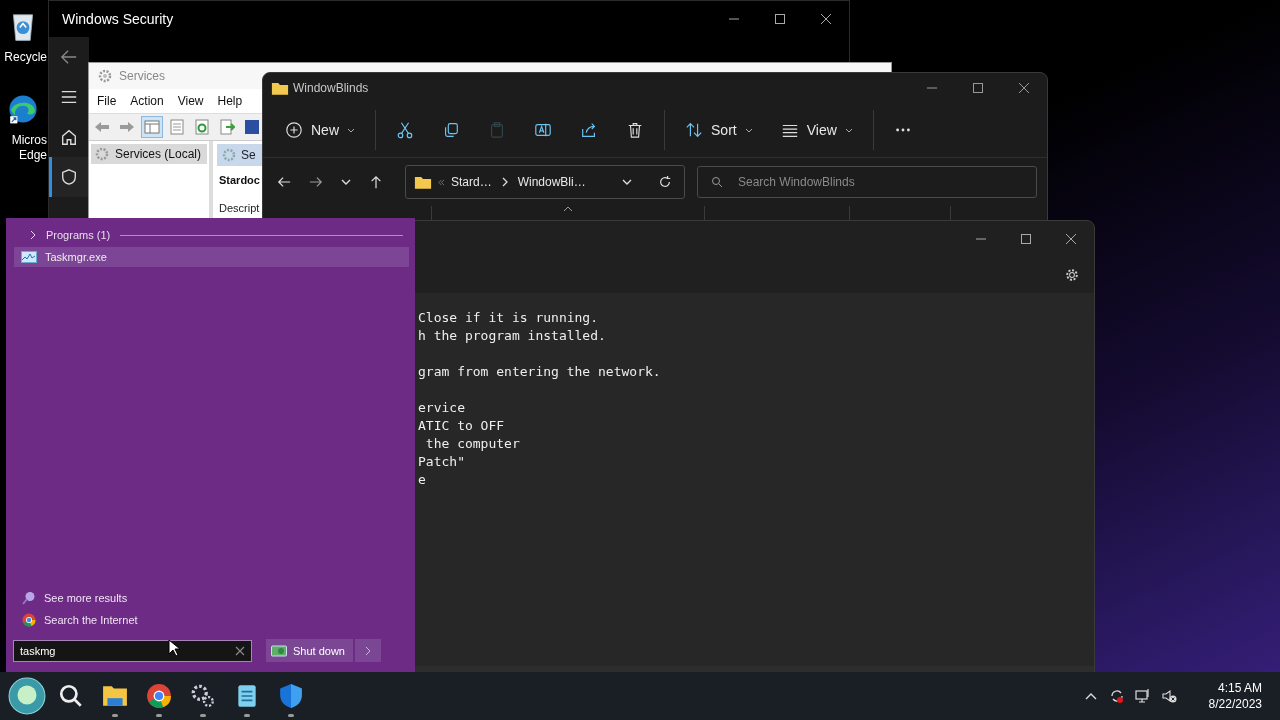 This screenshot has height=720, width=1280. What do you see at coordinates (497, 130) in the screenshot?
I see `clipboard-icon` at bounding box center [497, 130].